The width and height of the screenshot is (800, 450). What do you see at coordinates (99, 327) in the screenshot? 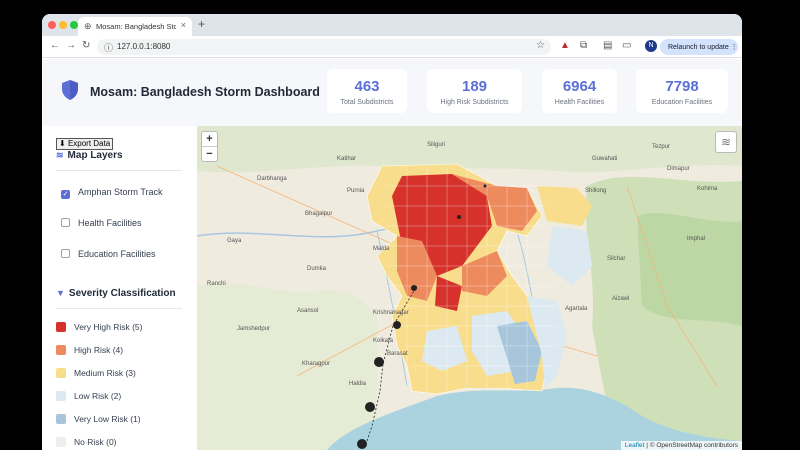
I see `legend-item-very-high: Very High Risk (5)` at bounding box center [99, 327].